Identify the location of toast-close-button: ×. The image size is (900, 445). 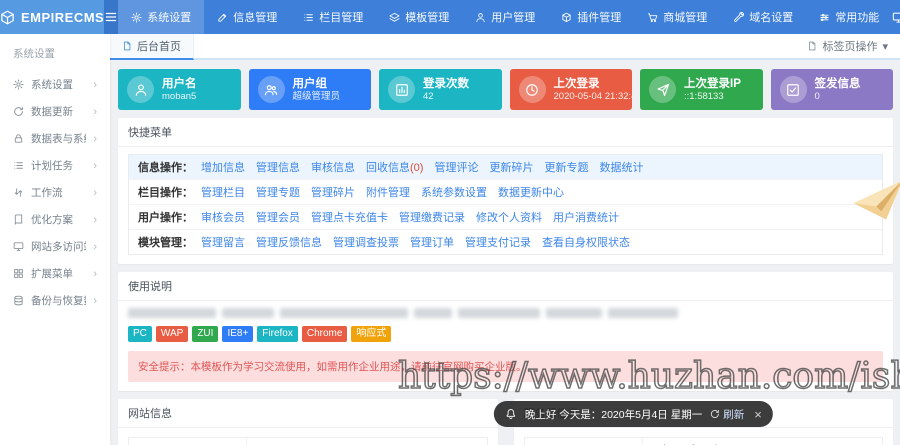
(758, 414).